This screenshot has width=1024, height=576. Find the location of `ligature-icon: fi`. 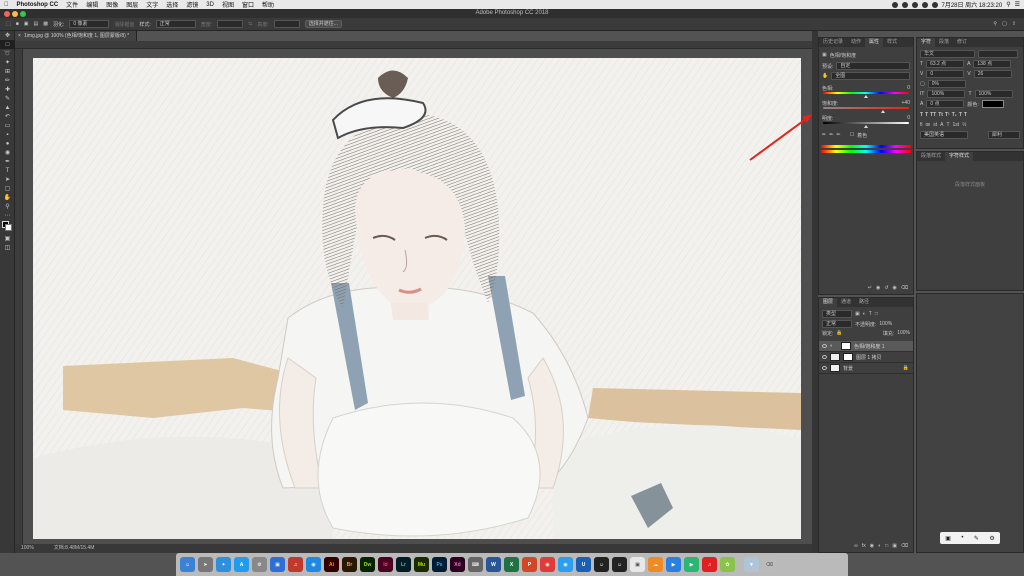

ligature-icon: fi is located at coordinates (921, 125).